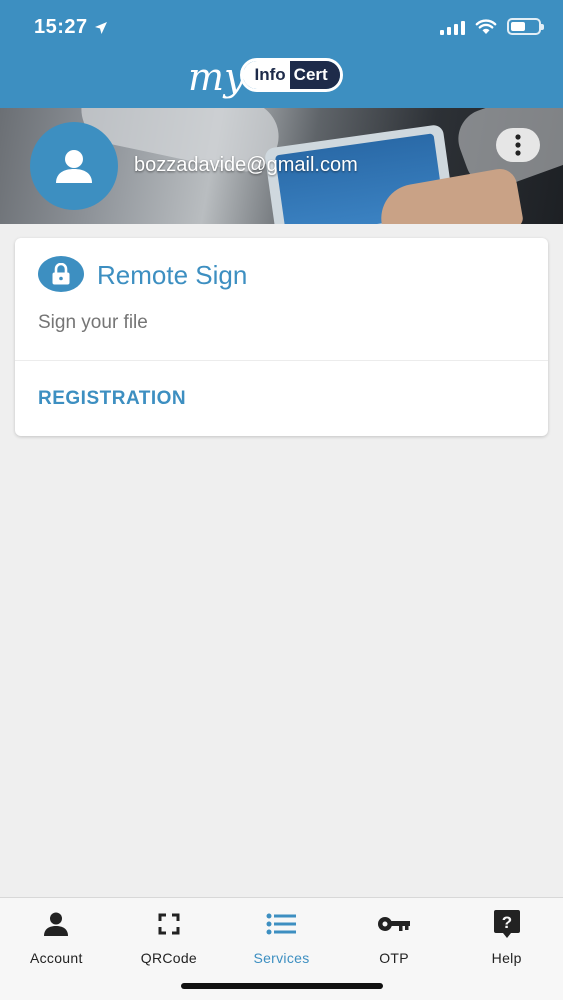 This screenshot has width=563, height=1000. Describe the element at coordinates (169, 958) in the screenshot. I see `tab-qrcode-label: QRCode` at that location.